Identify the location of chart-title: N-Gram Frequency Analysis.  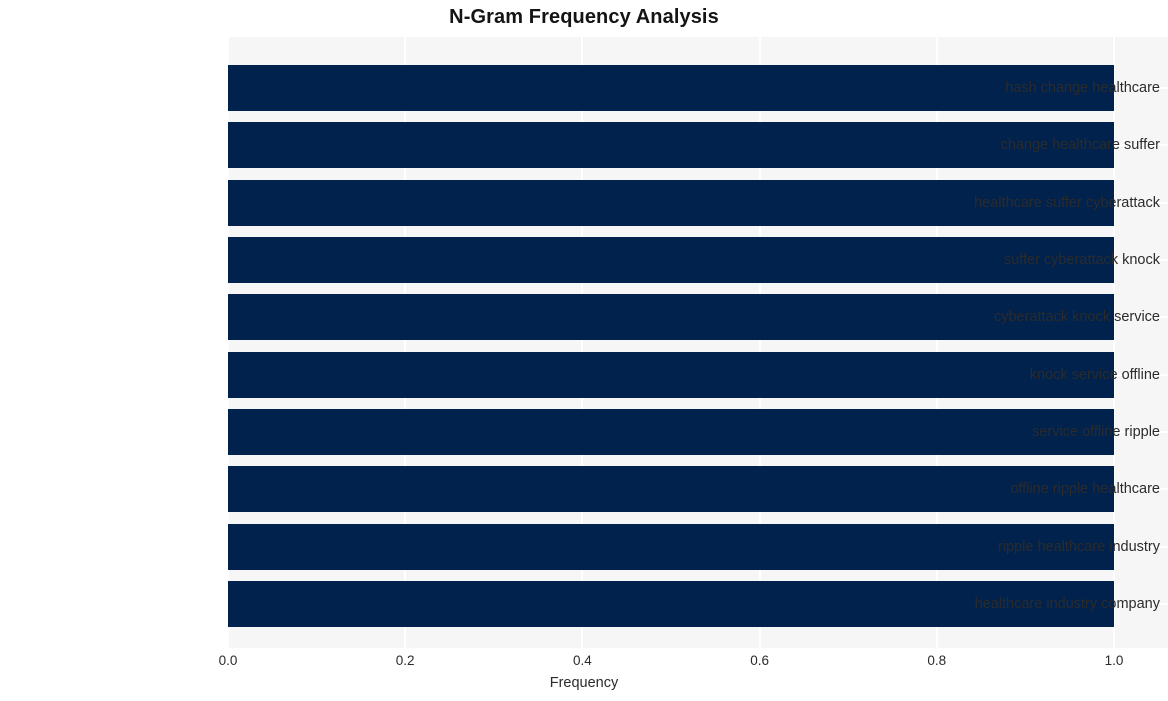
(584, 17).